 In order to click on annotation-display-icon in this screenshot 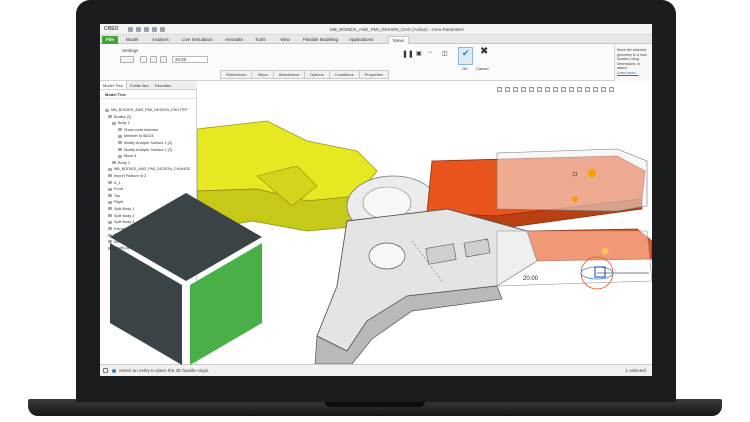, I will do `click(563, 89)`.